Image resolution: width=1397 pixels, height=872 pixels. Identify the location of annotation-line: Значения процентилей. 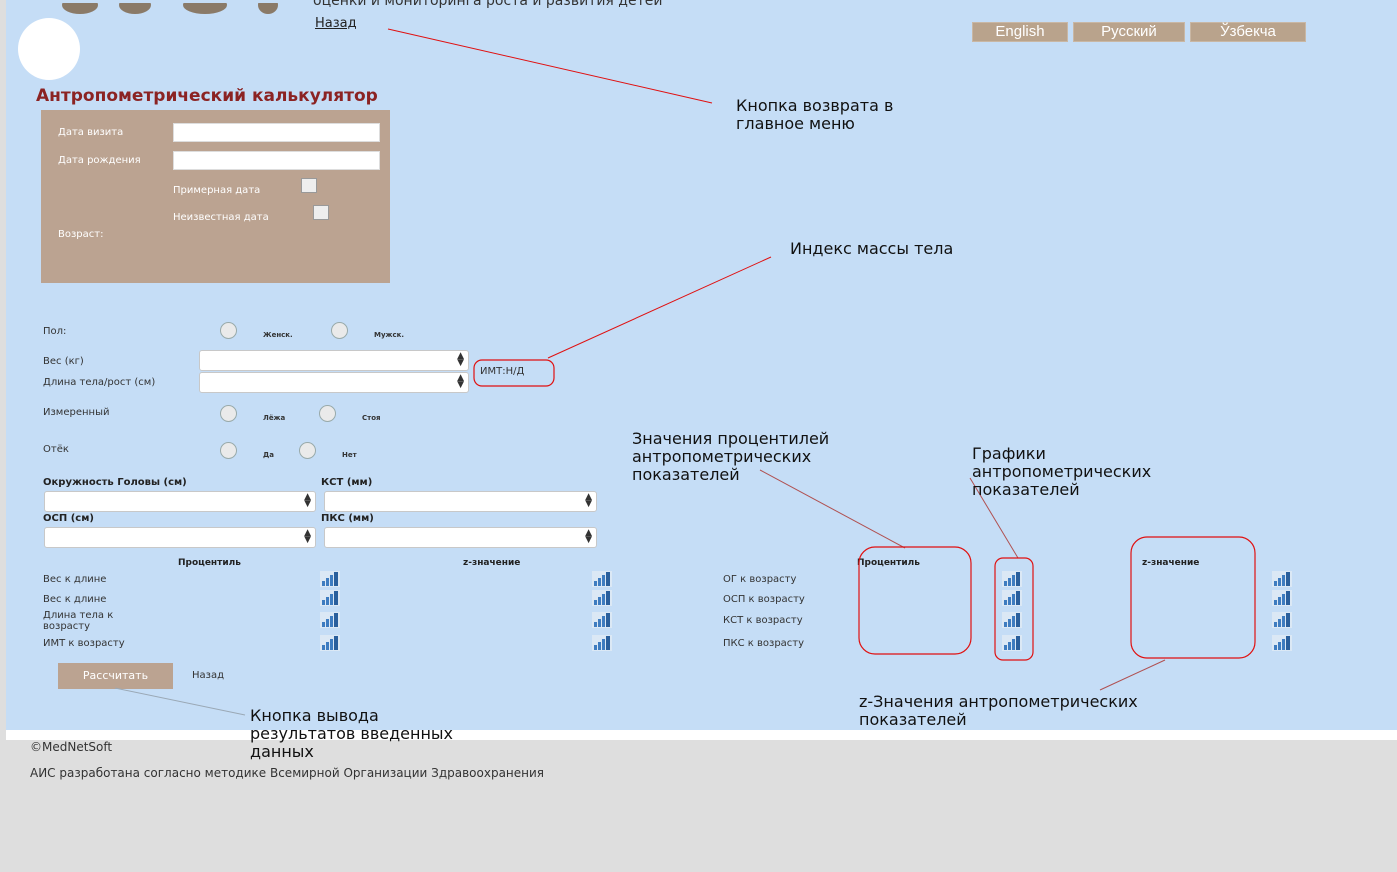
(731, 438).